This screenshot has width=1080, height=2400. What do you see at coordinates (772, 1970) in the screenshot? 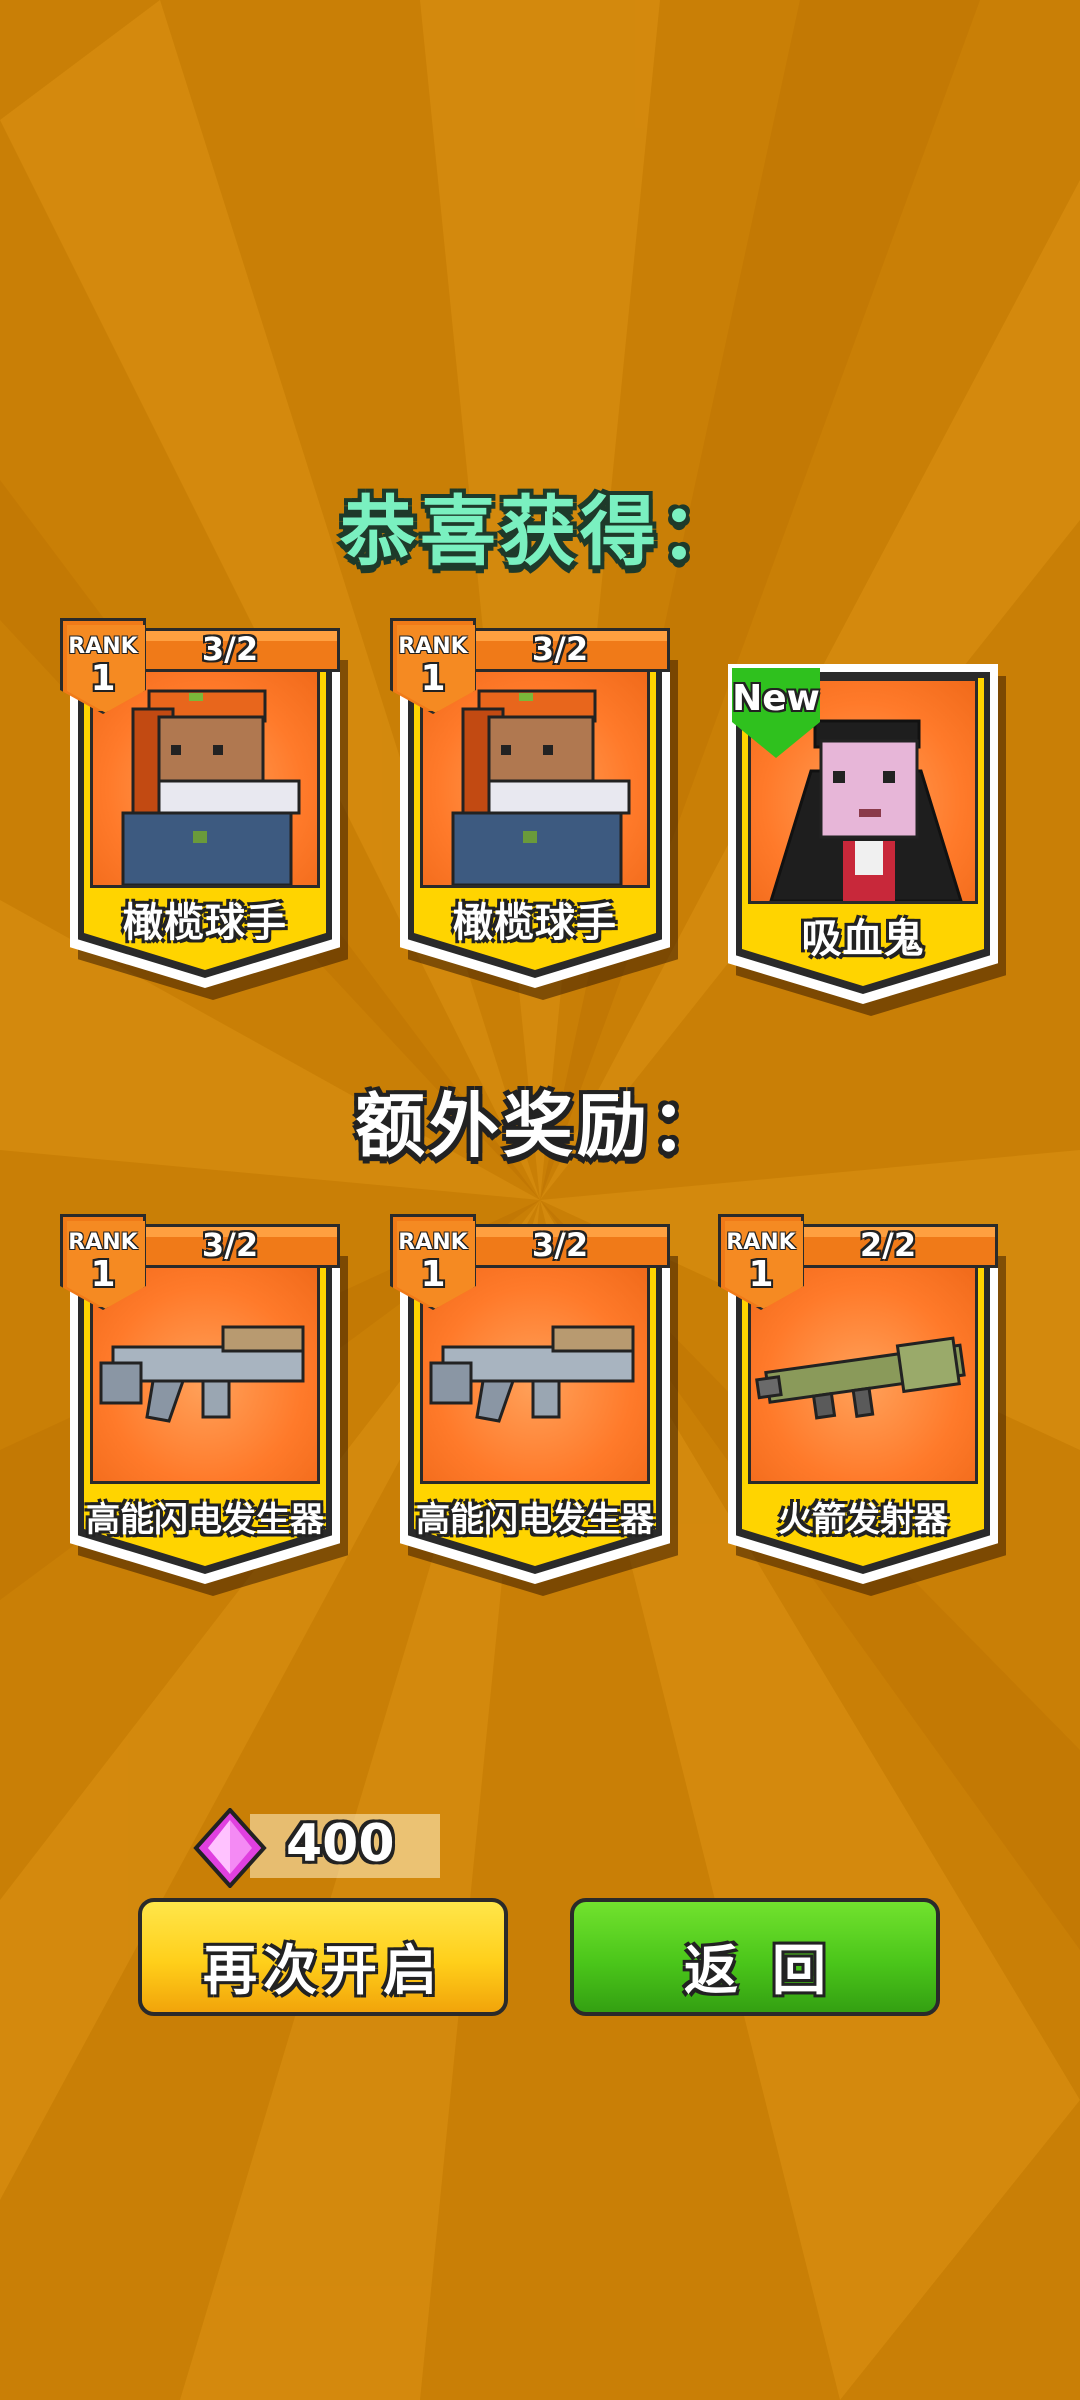
I see `back-label: 返回` at bounding box center [772, 1970].